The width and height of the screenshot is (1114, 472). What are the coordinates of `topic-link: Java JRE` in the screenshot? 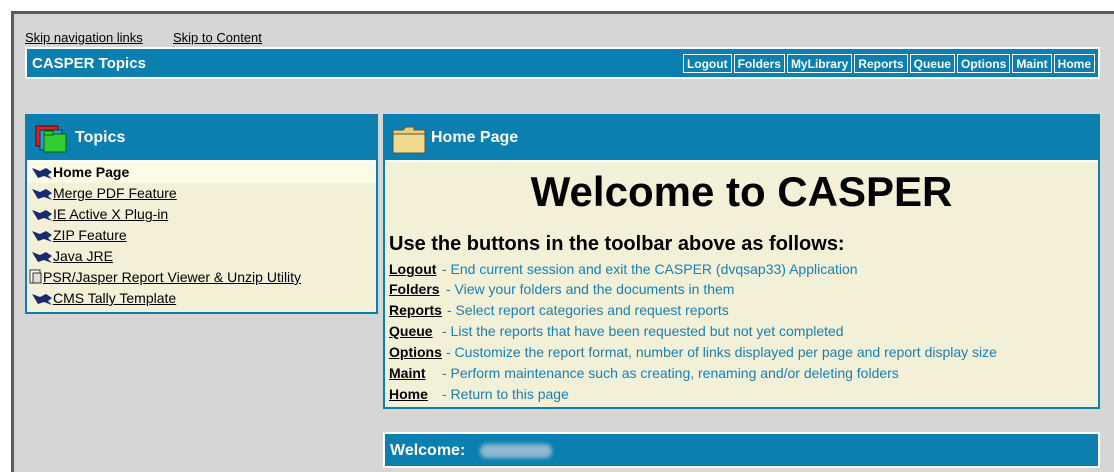 It's located at (83, 256).